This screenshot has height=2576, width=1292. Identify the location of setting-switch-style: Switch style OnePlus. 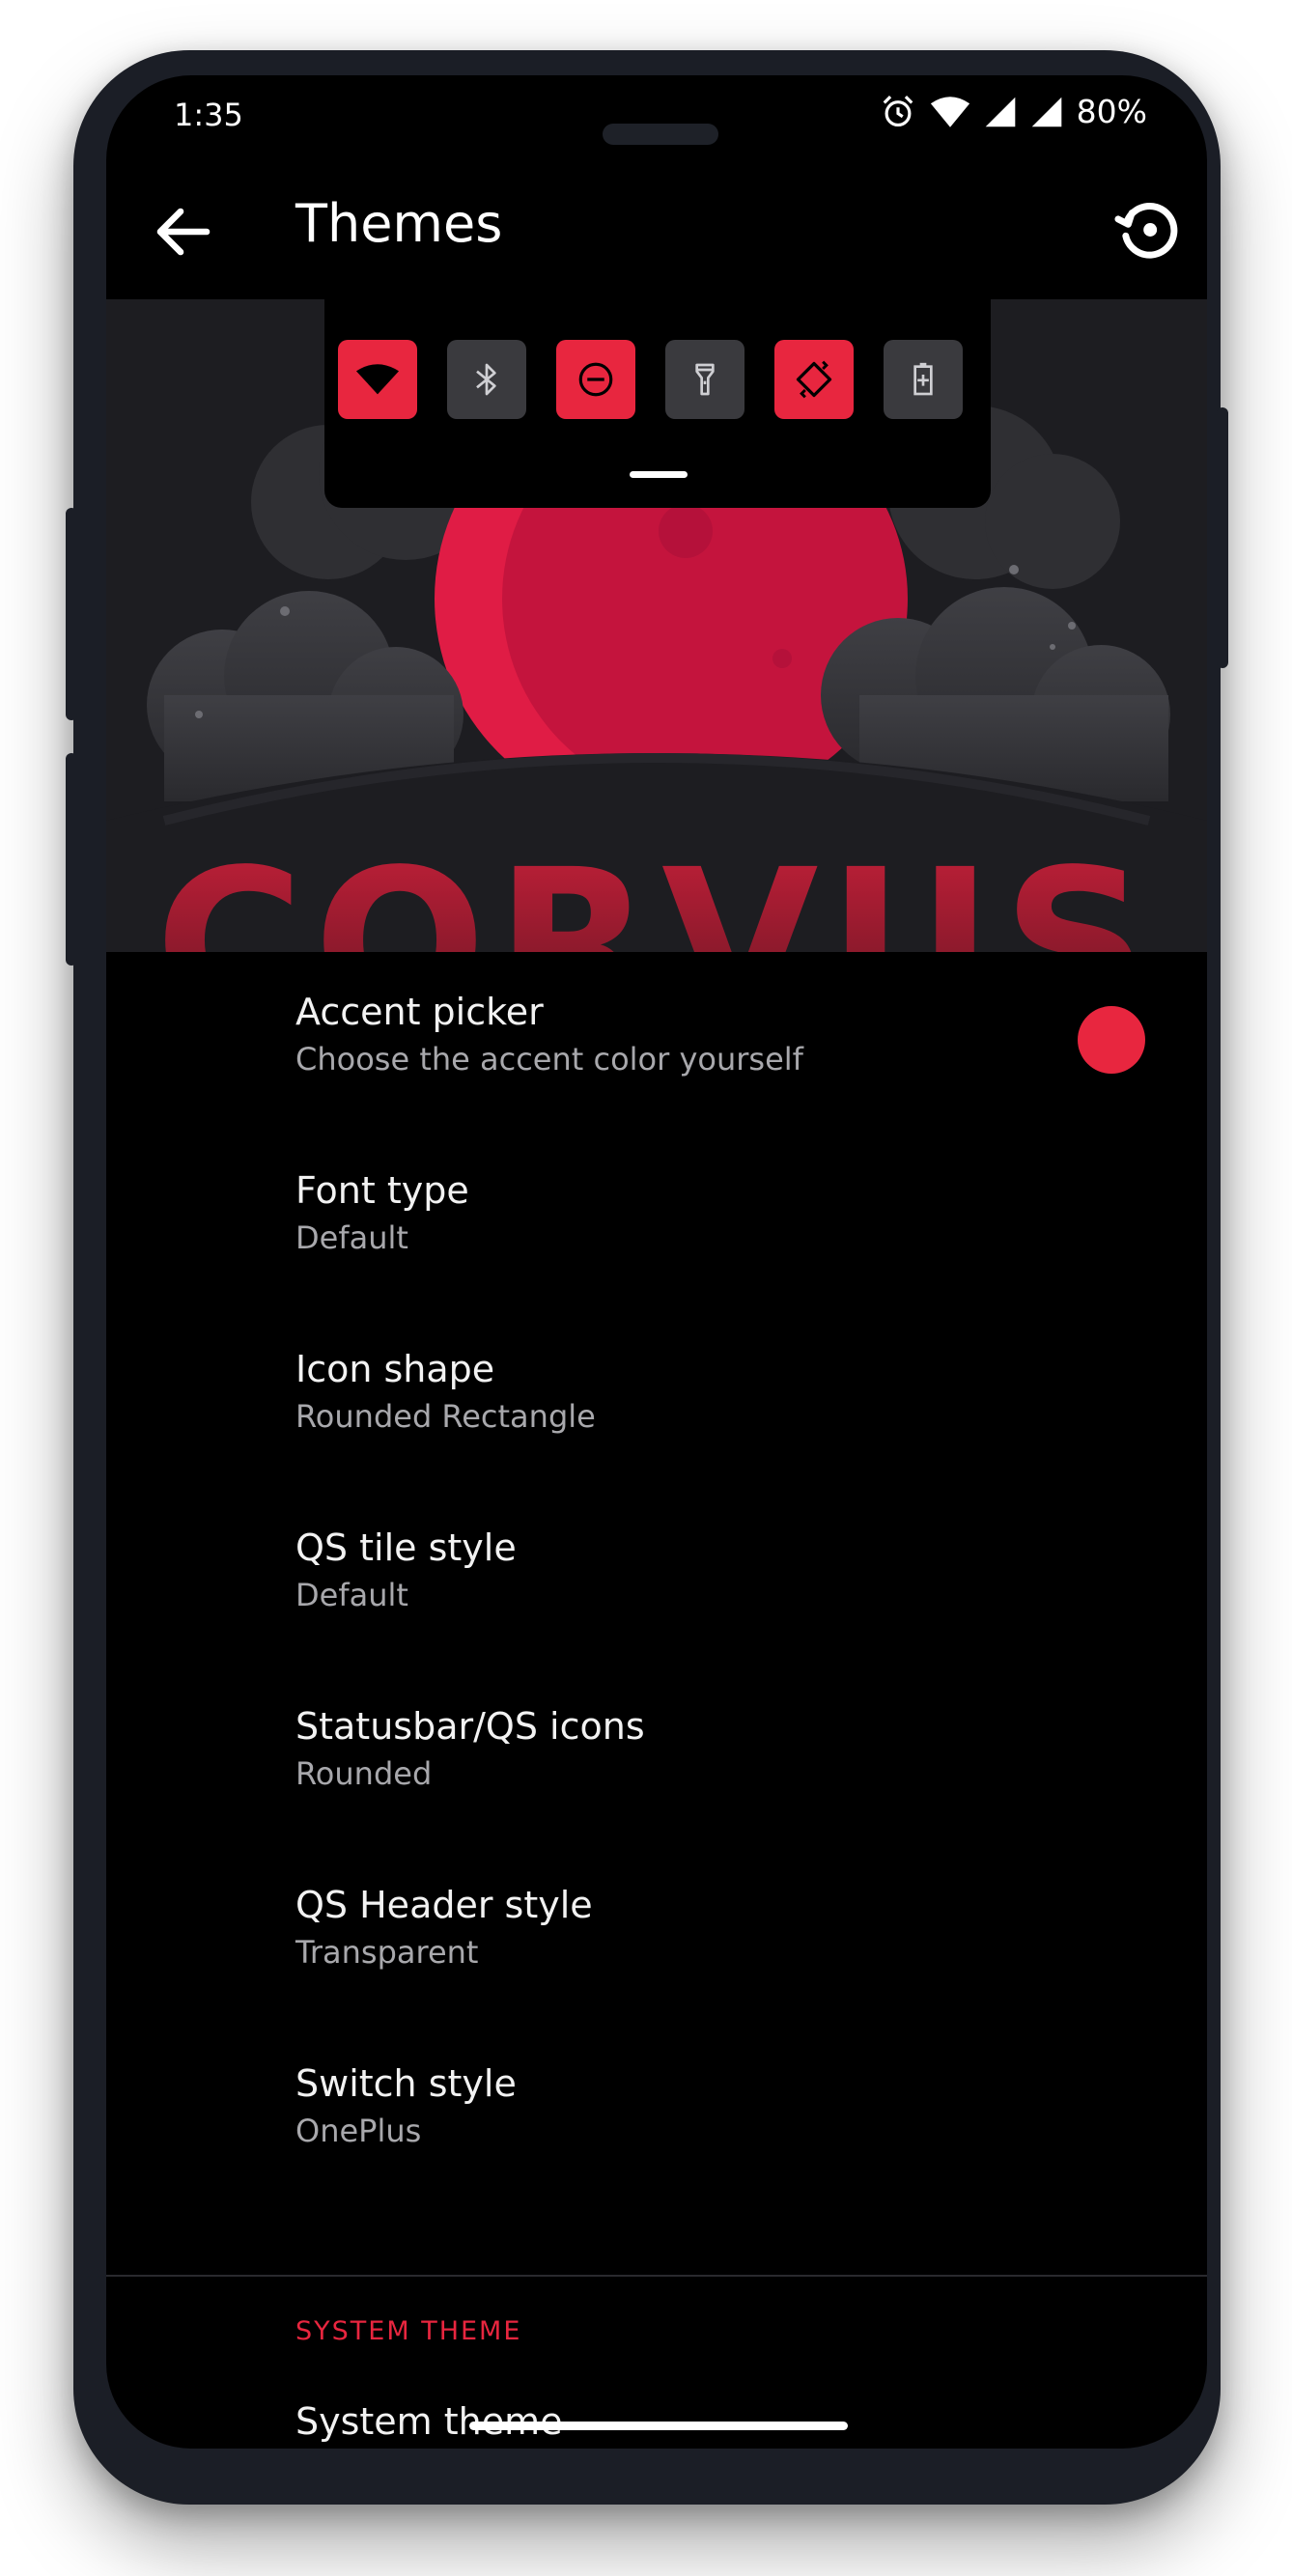
(656, 2114).